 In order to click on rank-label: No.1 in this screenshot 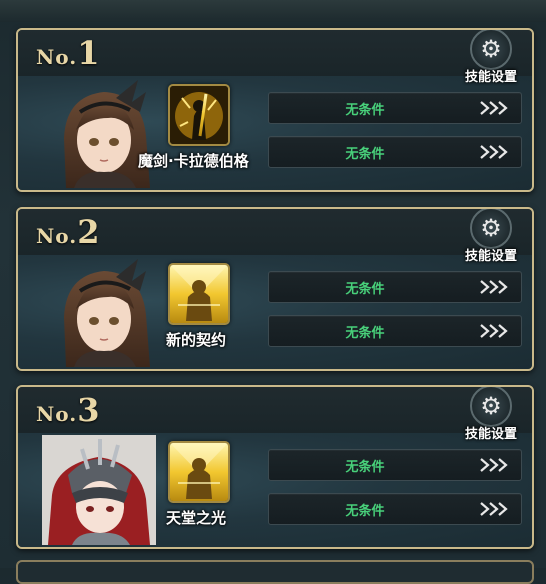, I will do `click(68, 53)`.